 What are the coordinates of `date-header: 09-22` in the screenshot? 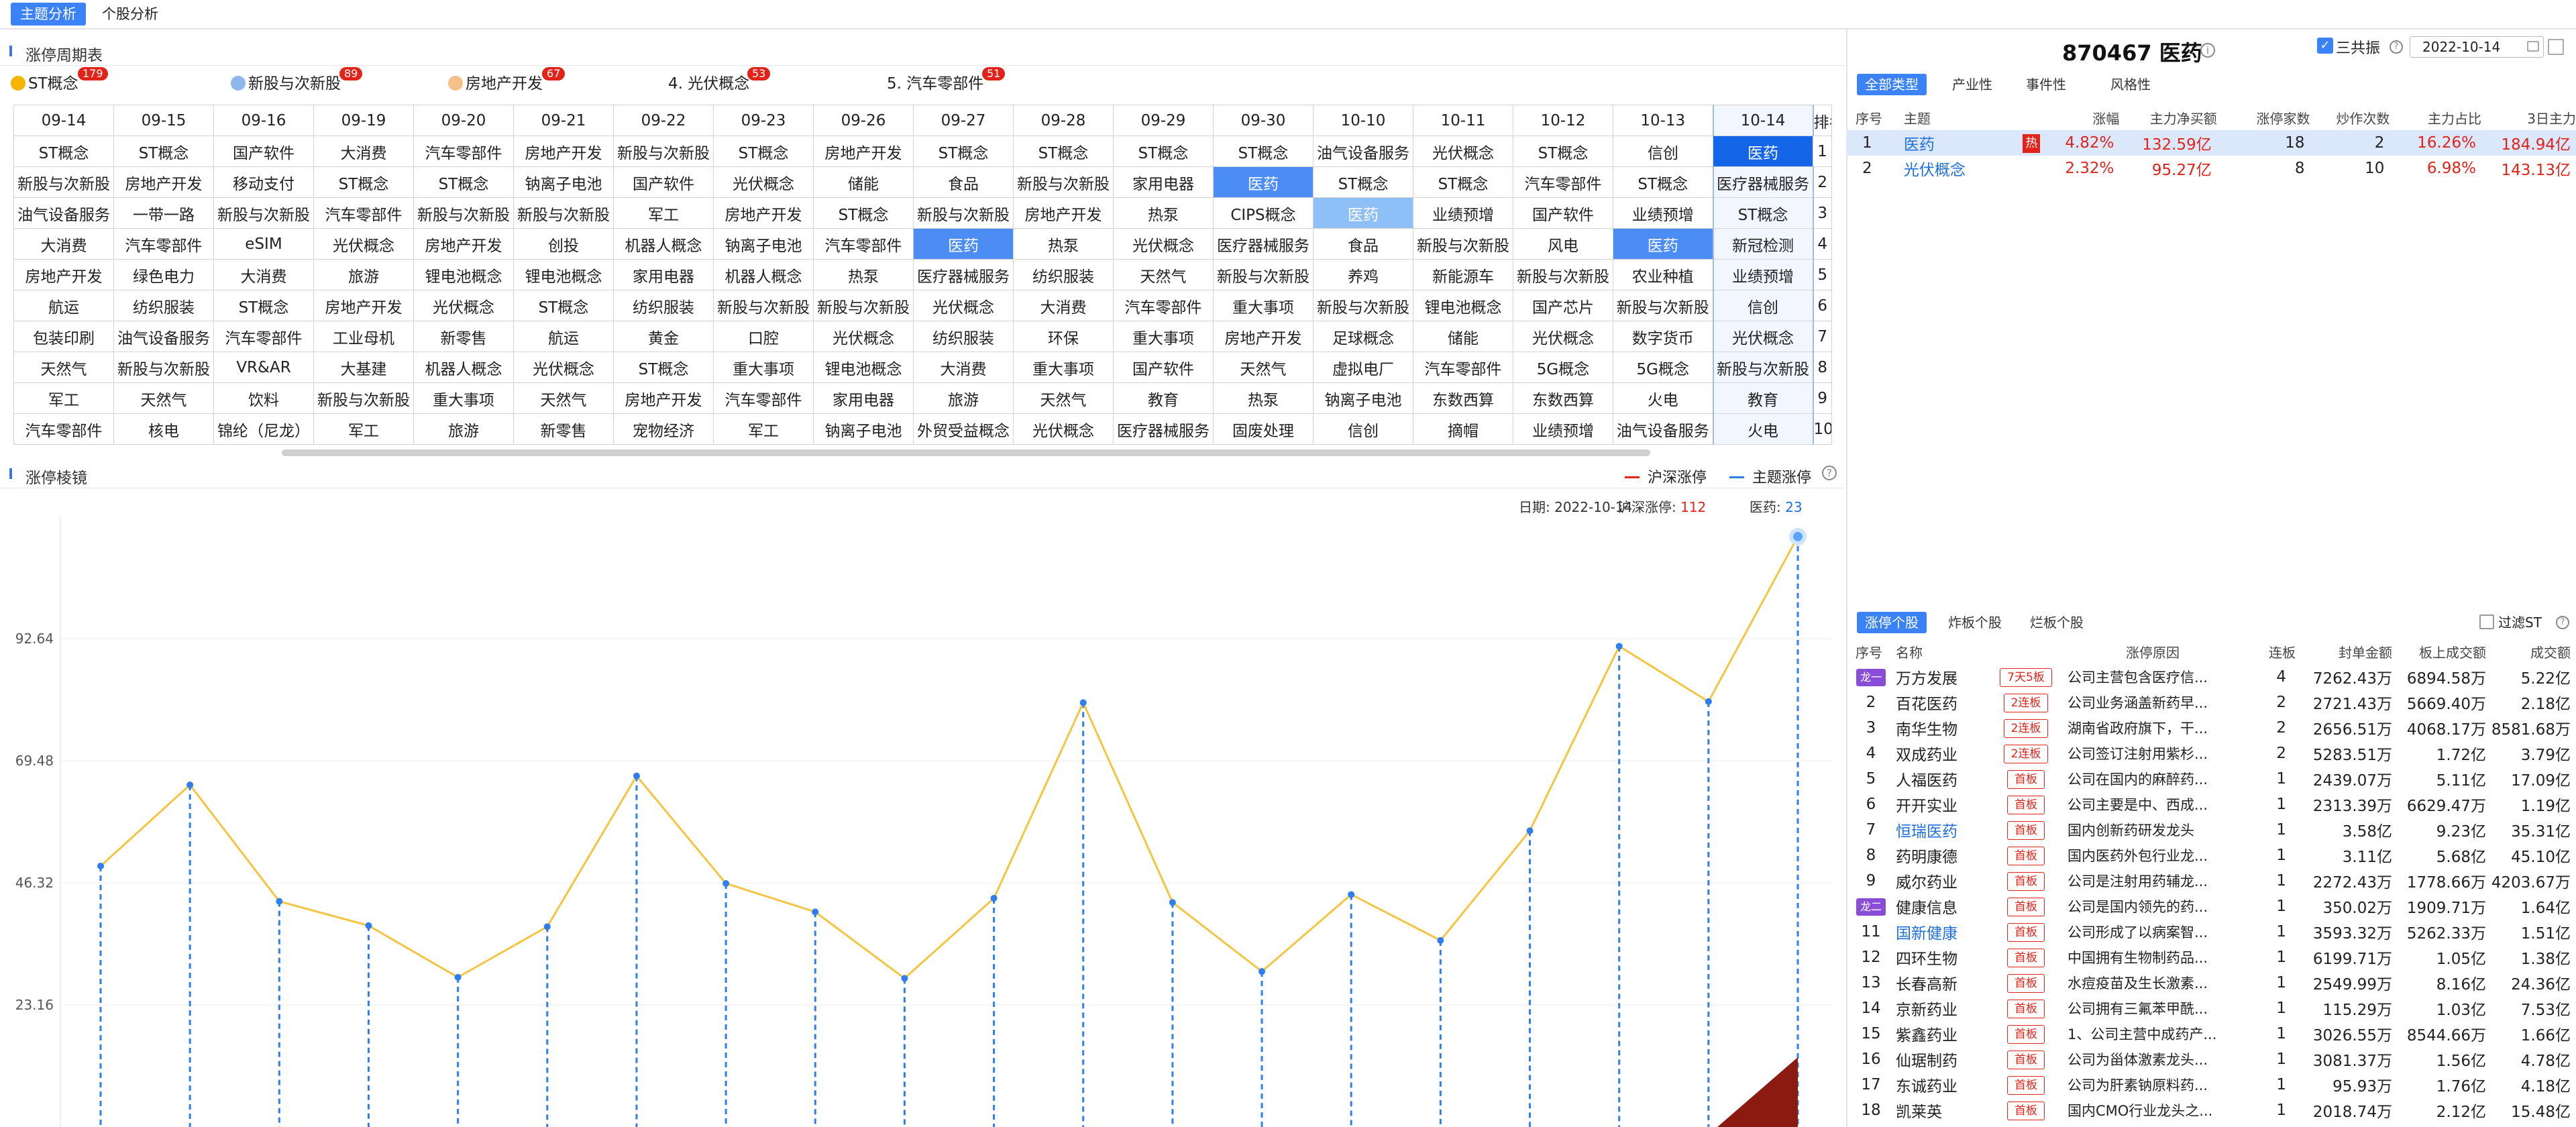 It's located at (663, 120).